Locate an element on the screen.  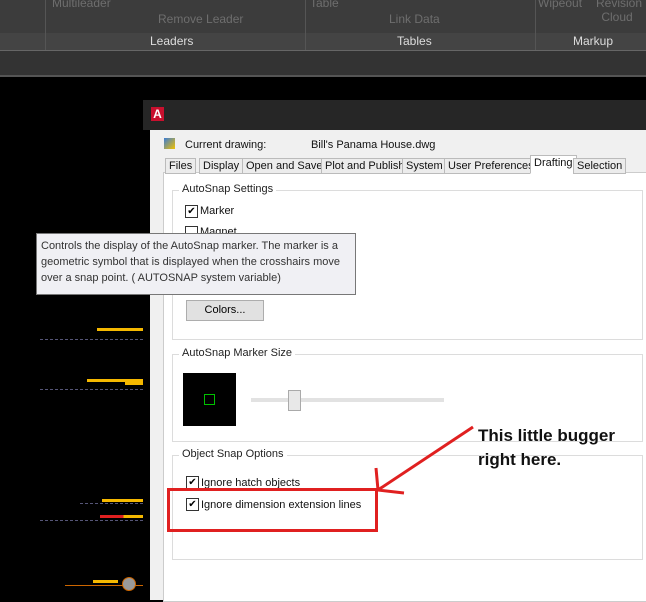
annotation-arrow-icon is located at coordinates (424, 460).